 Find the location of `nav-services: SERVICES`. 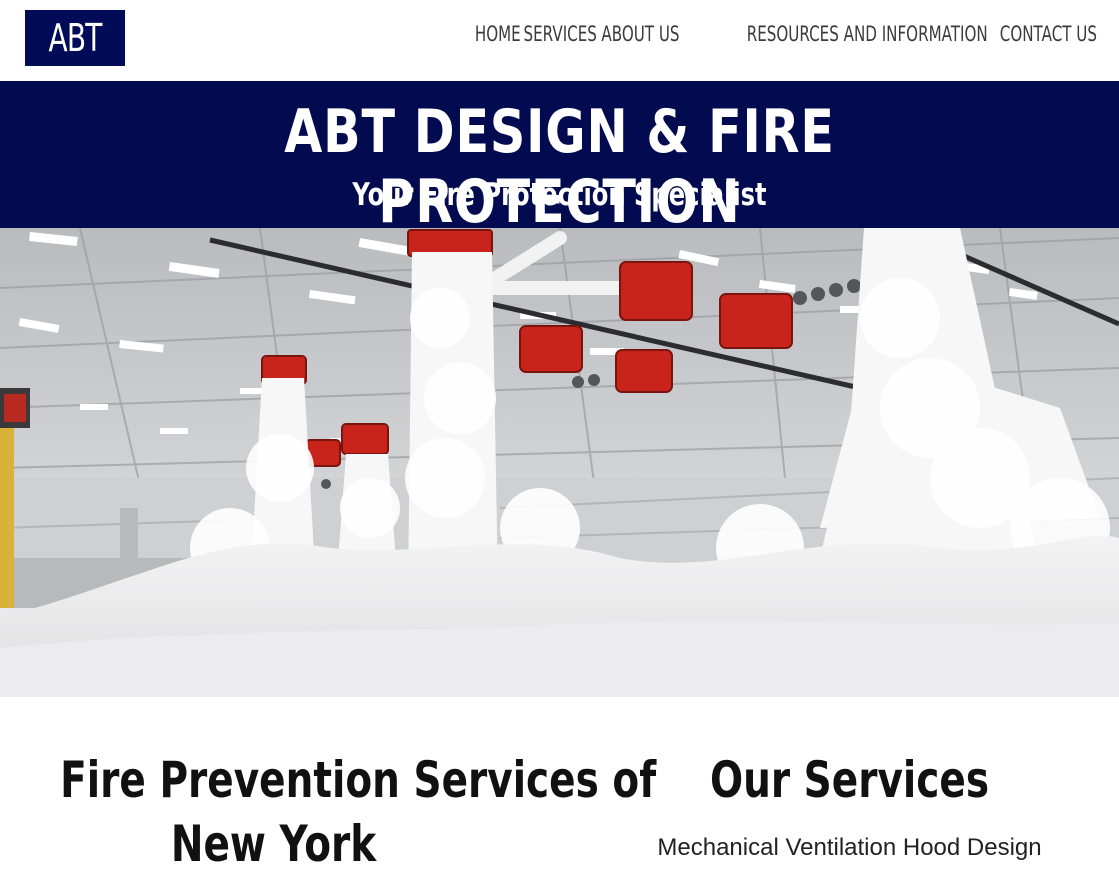

nav-services: SERVICES is located at coordinates (559, 34).